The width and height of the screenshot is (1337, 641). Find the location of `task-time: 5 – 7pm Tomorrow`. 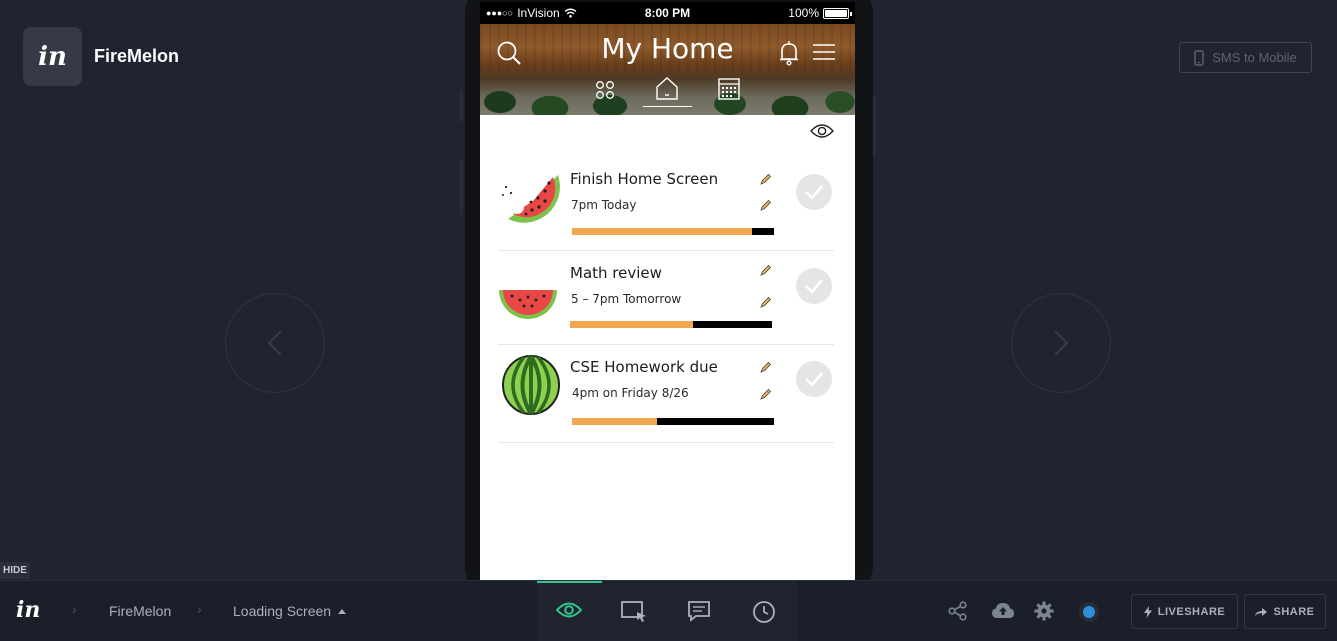

task-time: 5 – 7pm Tomorrow is located at coordinates (626, 299).